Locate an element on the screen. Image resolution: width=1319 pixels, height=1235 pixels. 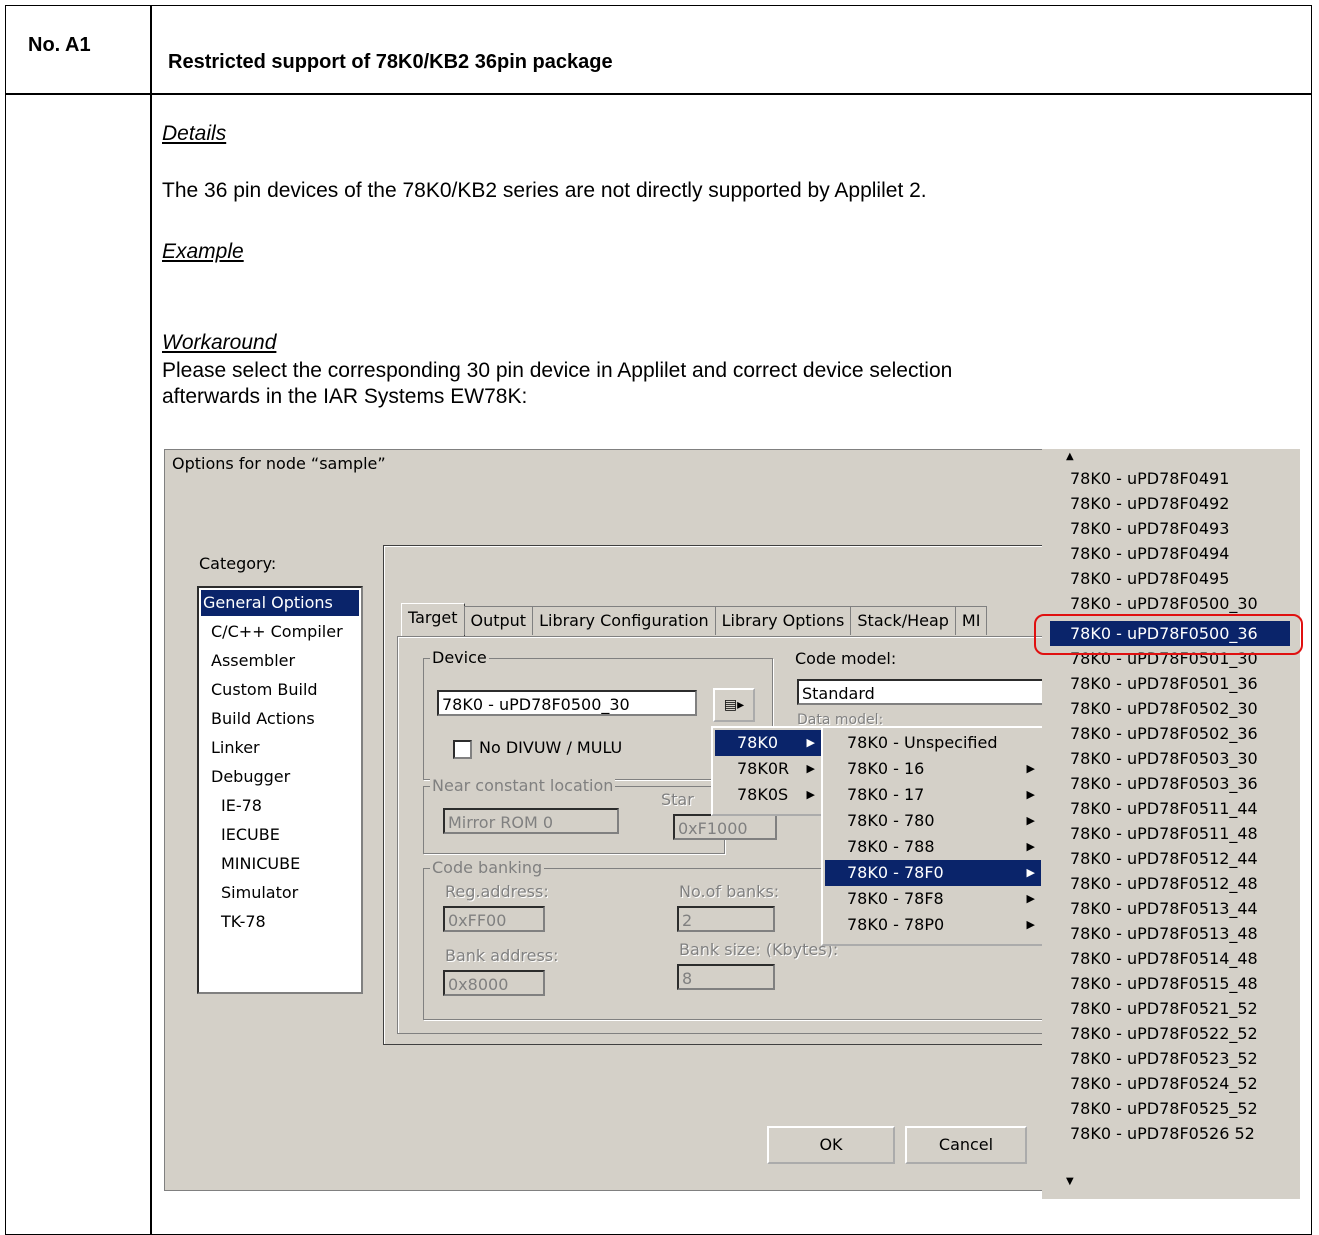
workaround-heading: Workaround is located at coordinates (219, 342).